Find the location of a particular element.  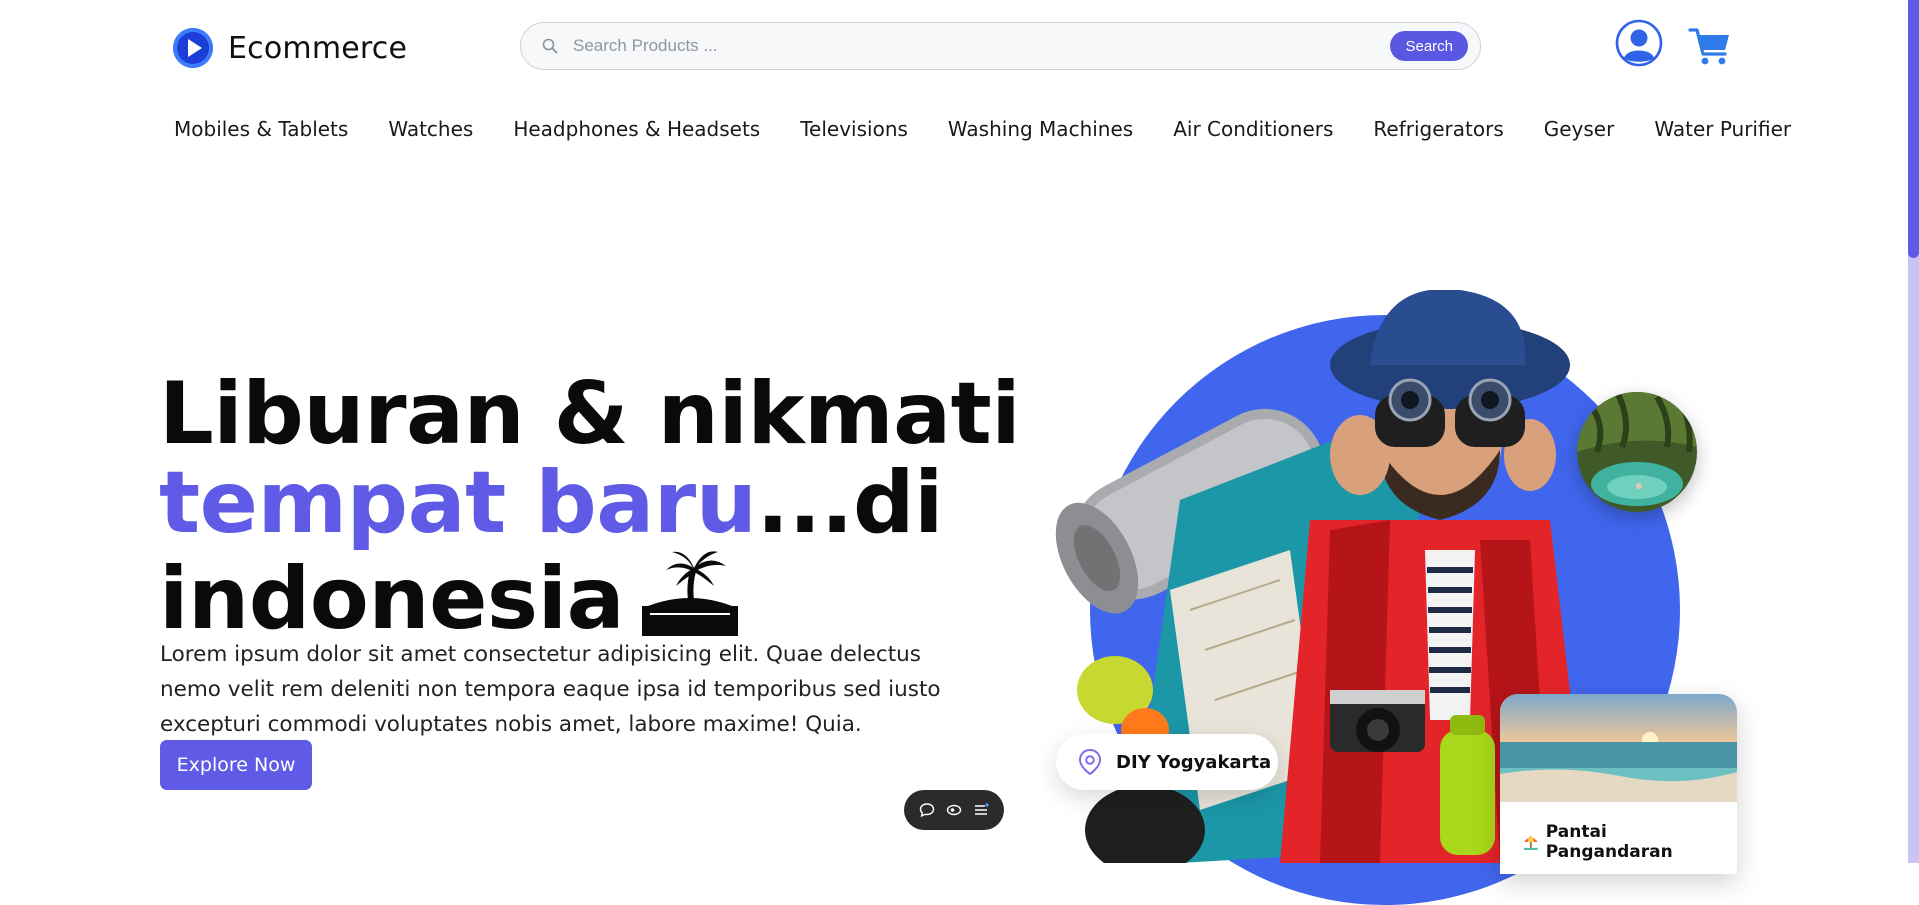

brand-logo-link: Ecommerce is located at coordinates (290, 48).